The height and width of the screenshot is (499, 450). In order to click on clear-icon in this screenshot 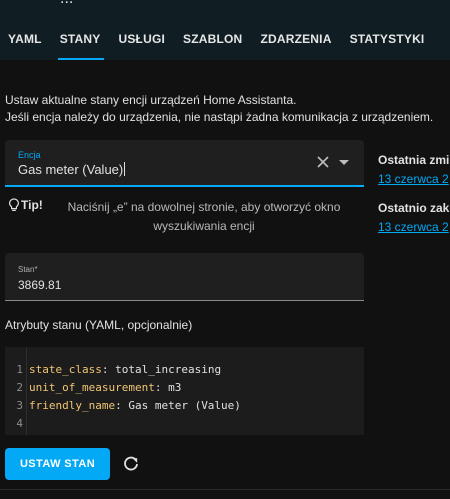, I will do `click(323, 162)`.